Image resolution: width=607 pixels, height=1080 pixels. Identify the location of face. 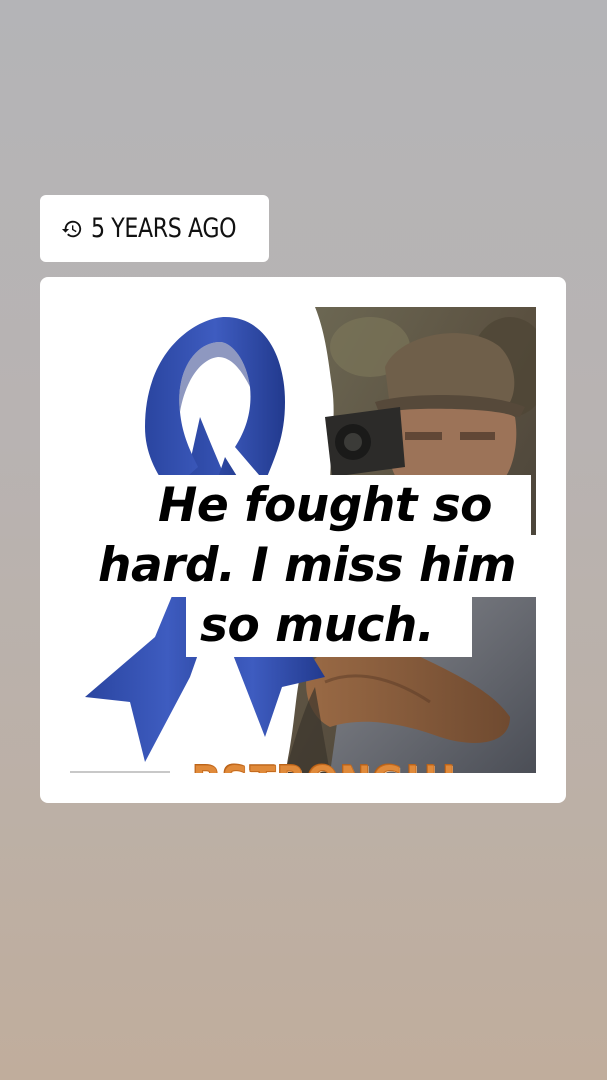
(452, 445).